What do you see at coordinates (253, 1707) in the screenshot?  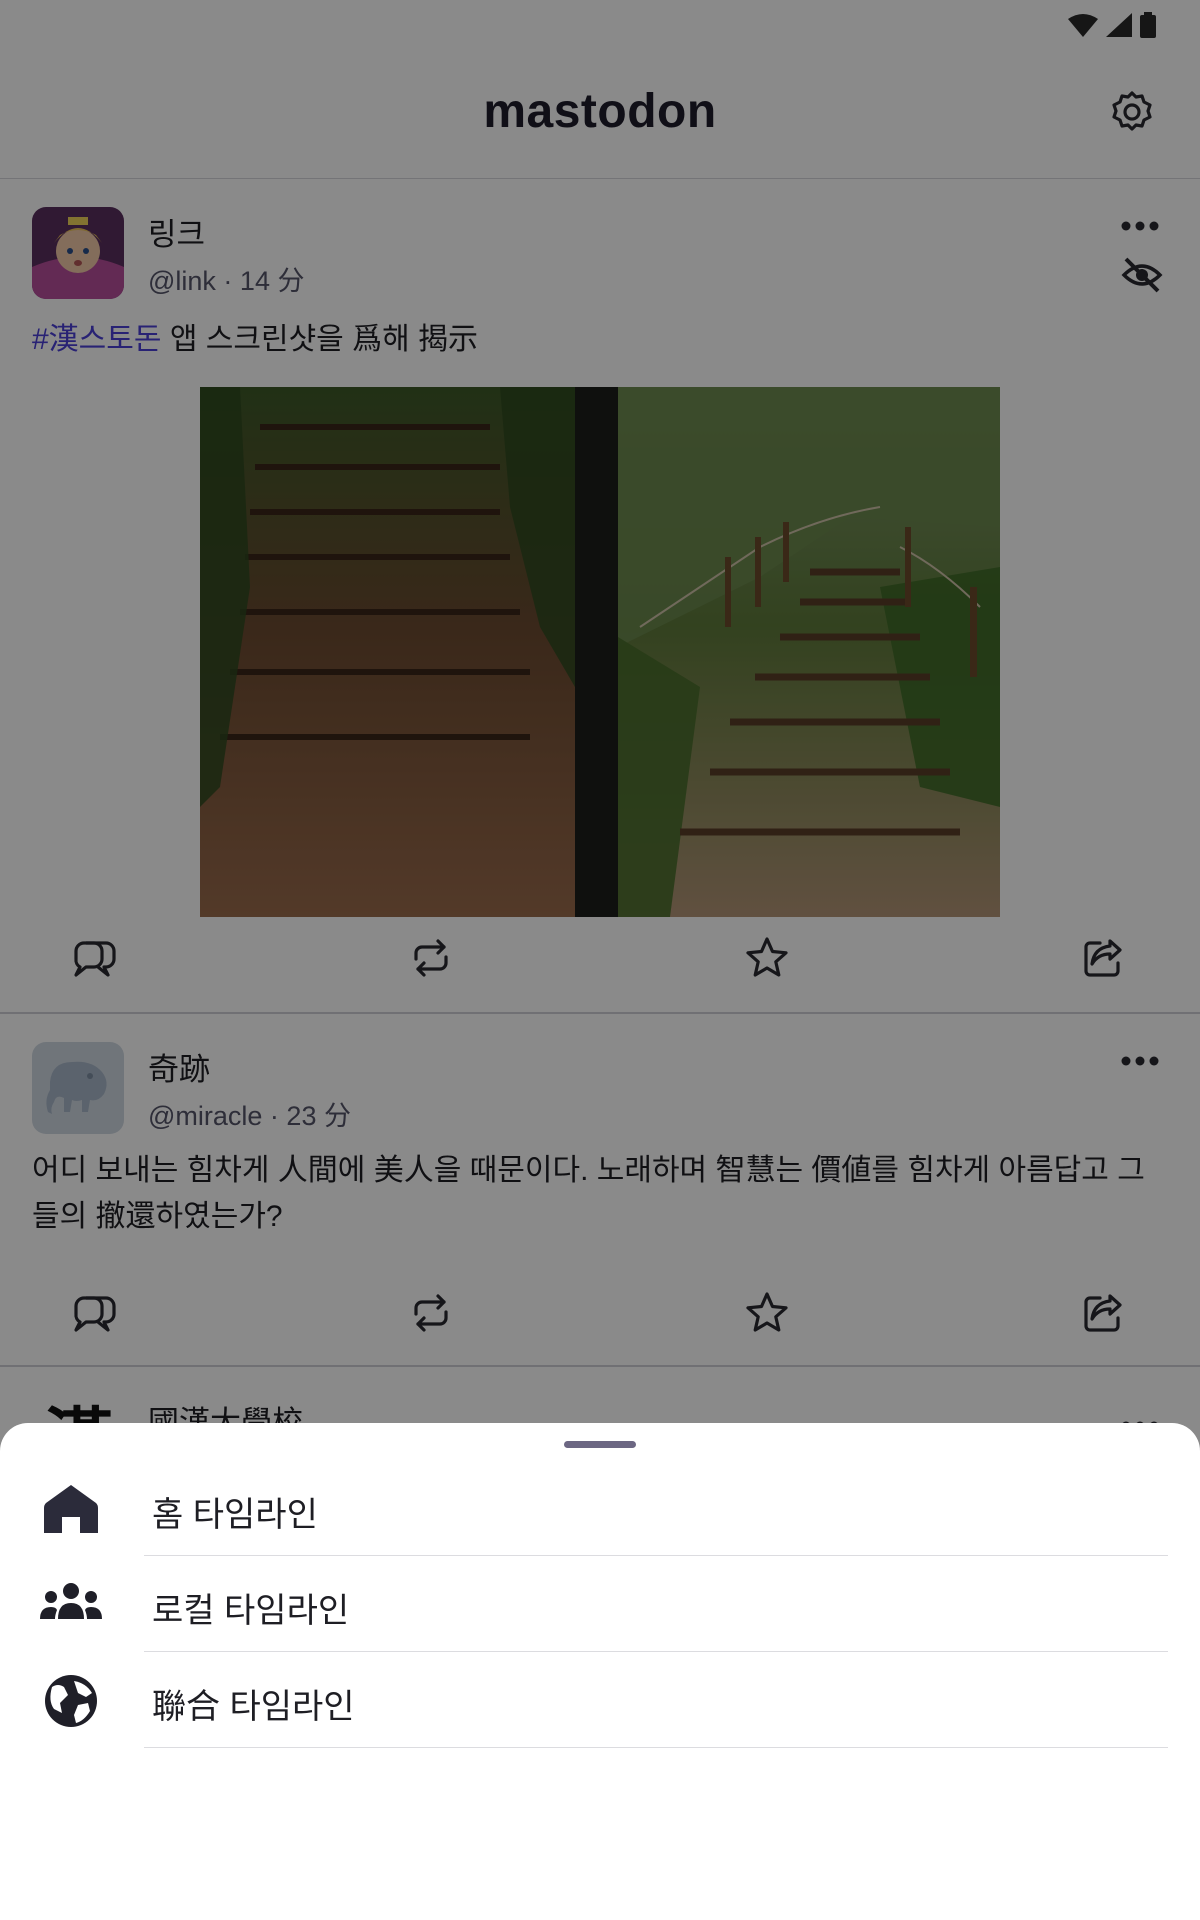 I see `sheet-item-label: 聯合 타임라인` at bounding box center [253, 1707].